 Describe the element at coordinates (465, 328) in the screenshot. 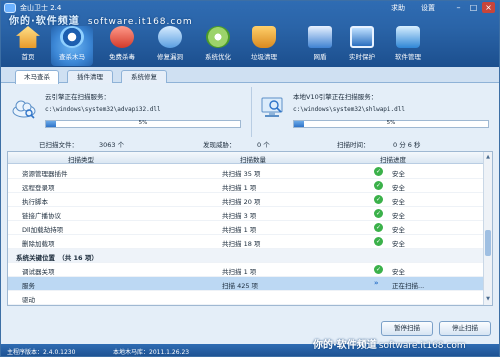

I see `stop-scan-button: 停止扫描` at that location.